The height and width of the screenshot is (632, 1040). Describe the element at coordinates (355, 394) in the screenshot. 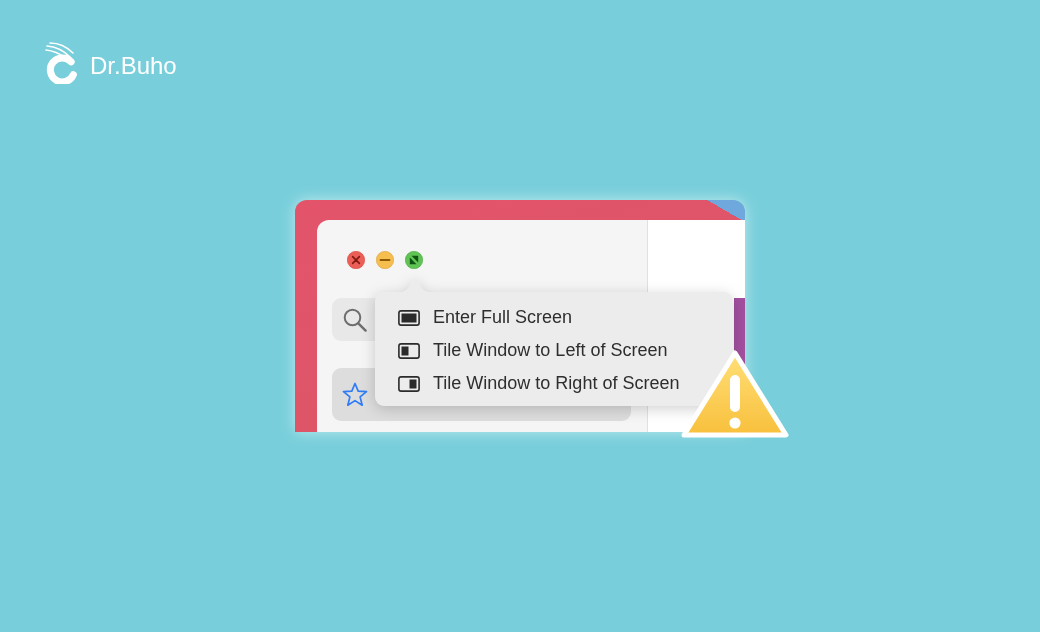

I see `star-icon` at that location.